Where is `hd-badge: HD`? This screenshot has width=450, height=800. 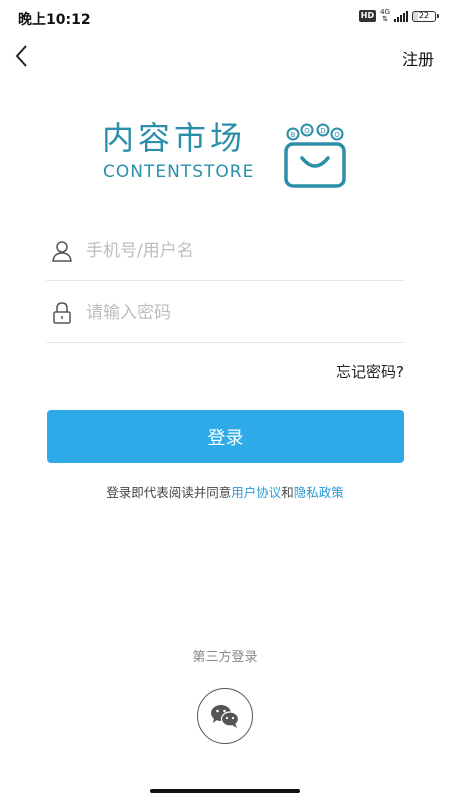
hd-badge: HD is located at coordinates (367, 16).